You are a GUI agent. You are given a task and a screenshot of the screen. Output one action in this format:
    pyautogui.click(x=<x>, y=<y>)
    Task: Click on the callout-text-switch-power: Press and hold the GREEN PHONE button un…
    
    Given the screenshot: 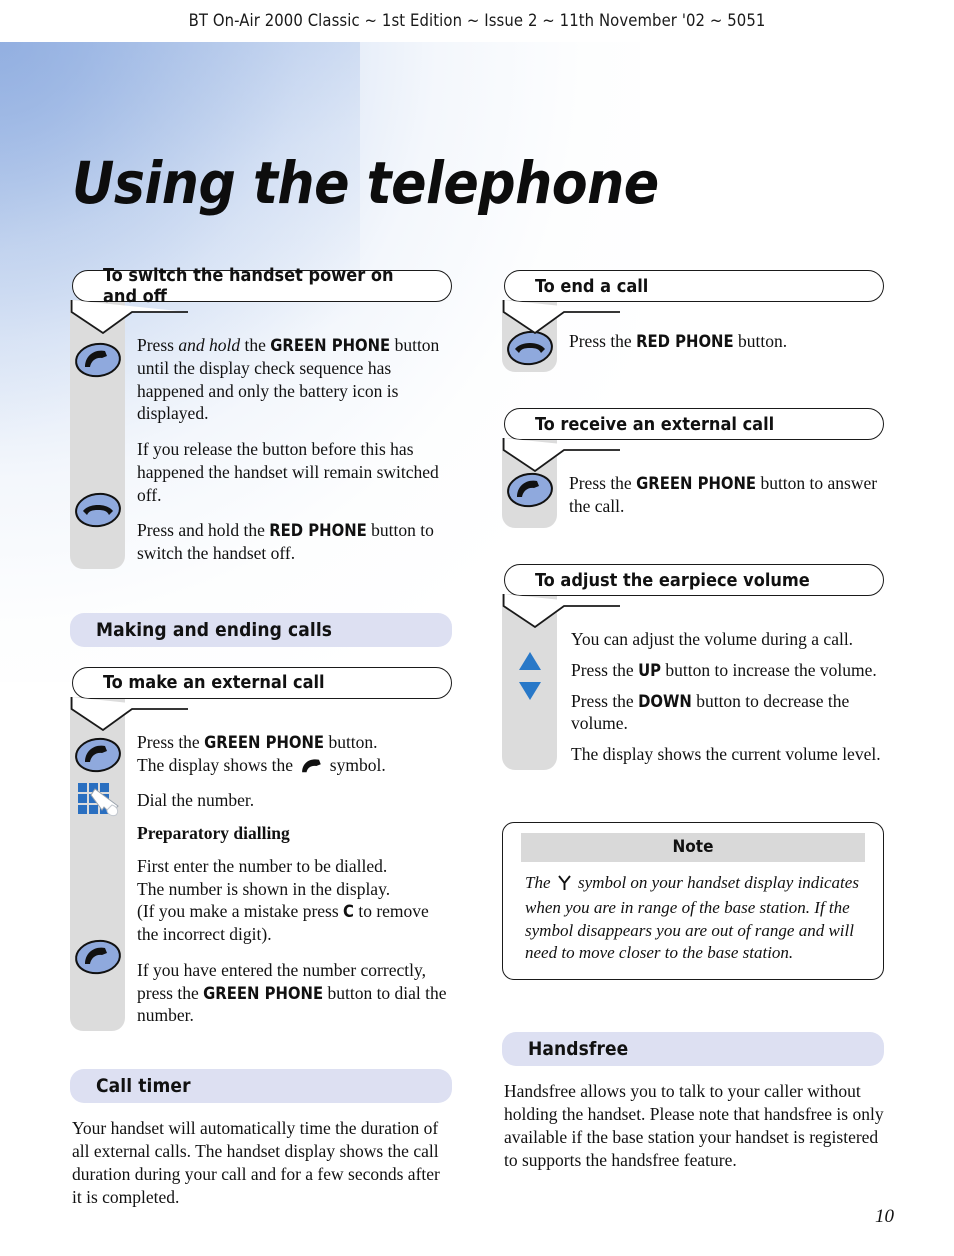 What is the action you would take?
    pyautogui.click(x=288, y=434)
    